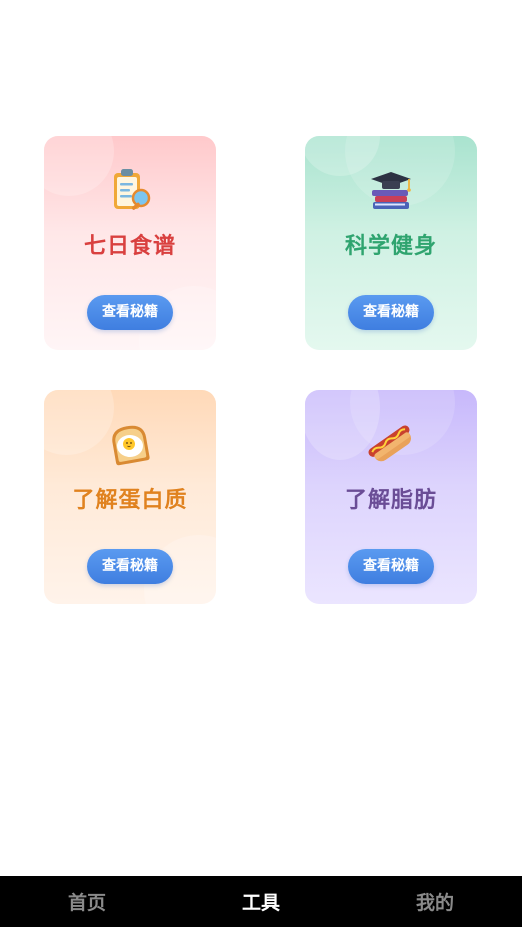 Image resolution: width=522 pixels, height=927 pixels. Describe the element at coordinates (131, 445) in the screenshot. I see `egg-toast-icon` at that location.